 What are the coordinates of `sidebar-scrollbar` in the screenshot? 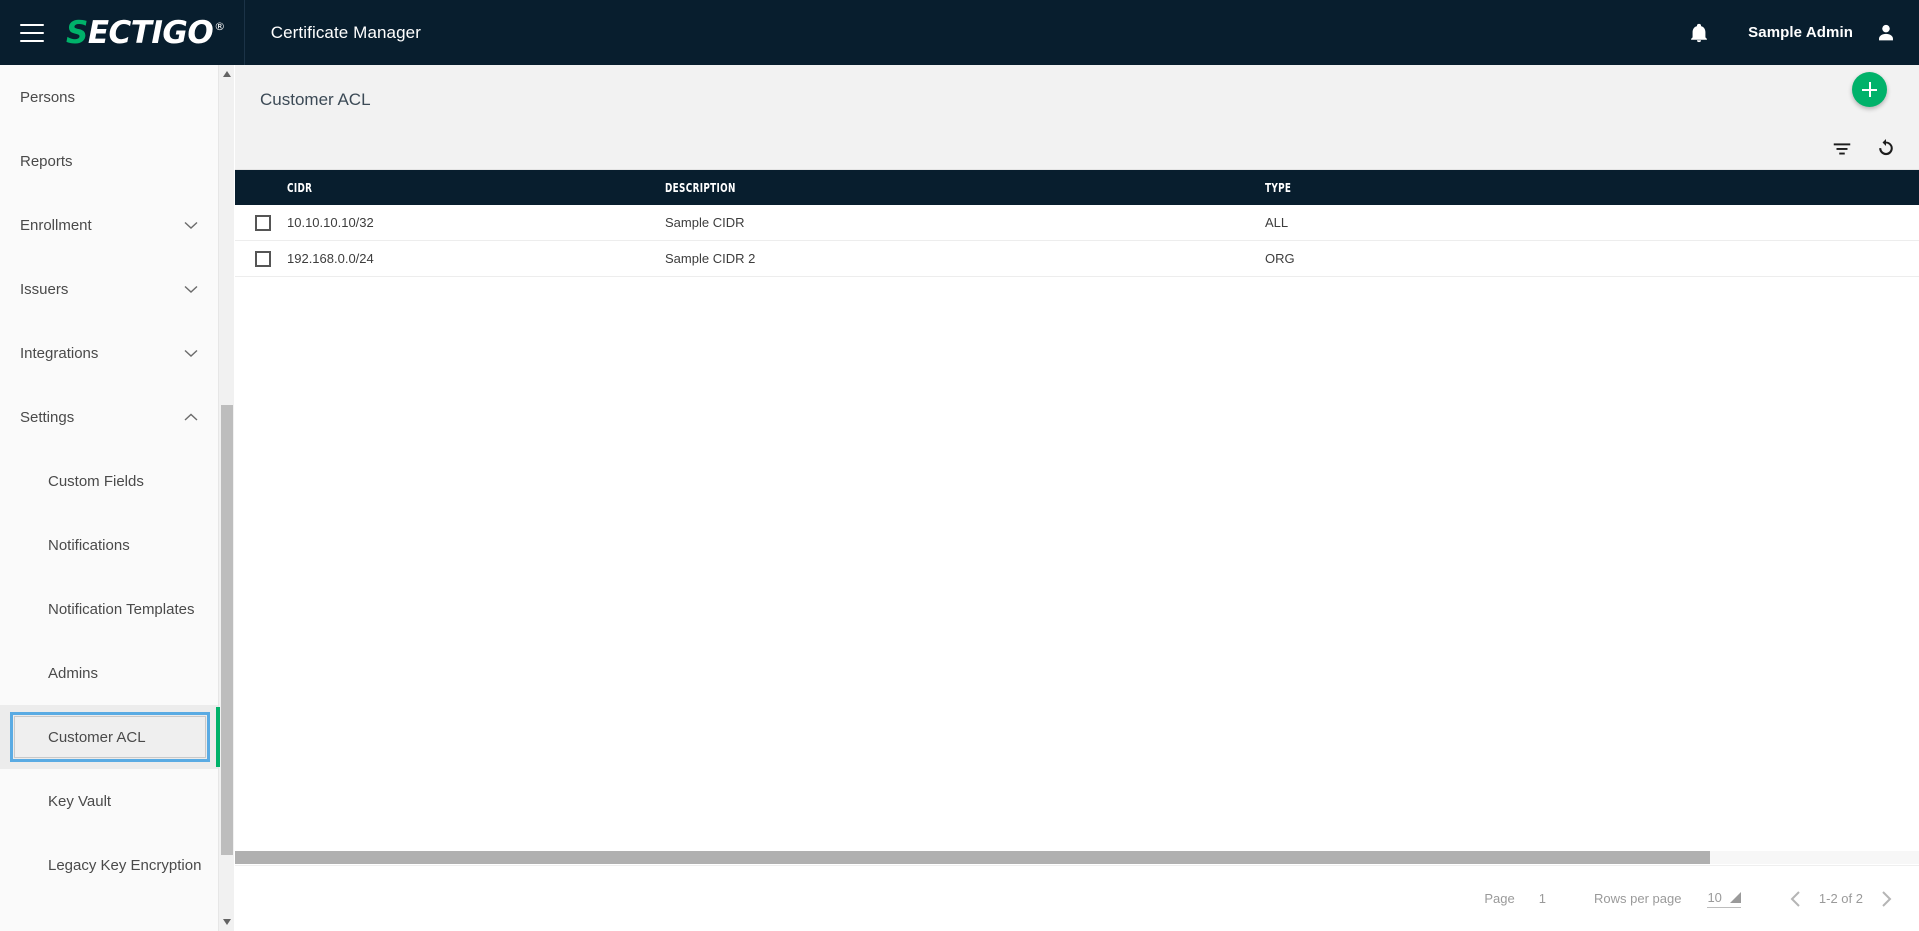 It's located at (226, 498).